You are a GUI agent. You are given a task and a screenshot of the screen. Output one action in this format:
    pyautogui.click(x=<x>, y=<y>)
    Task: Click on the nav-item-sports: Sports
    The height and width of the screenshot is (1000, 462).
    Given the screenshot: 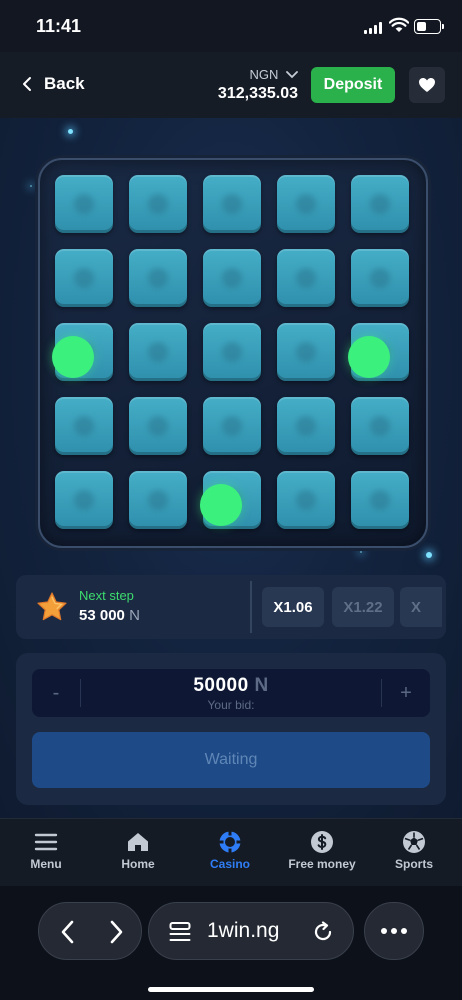 What is the action you would take?
    pyautogui.click(x=414, y=849)
    